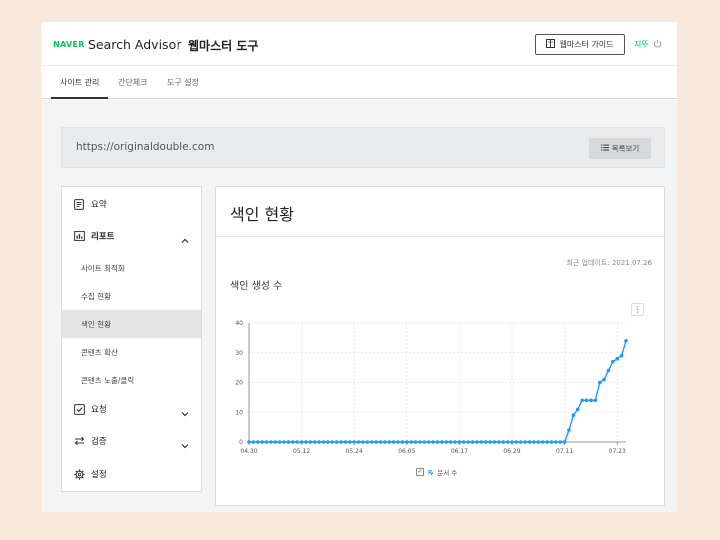 The image size is (720, 540). Describe the element at coordinates (131, 474) in the screenshot. I see `sidebar-item-settings: 설정` at that location.